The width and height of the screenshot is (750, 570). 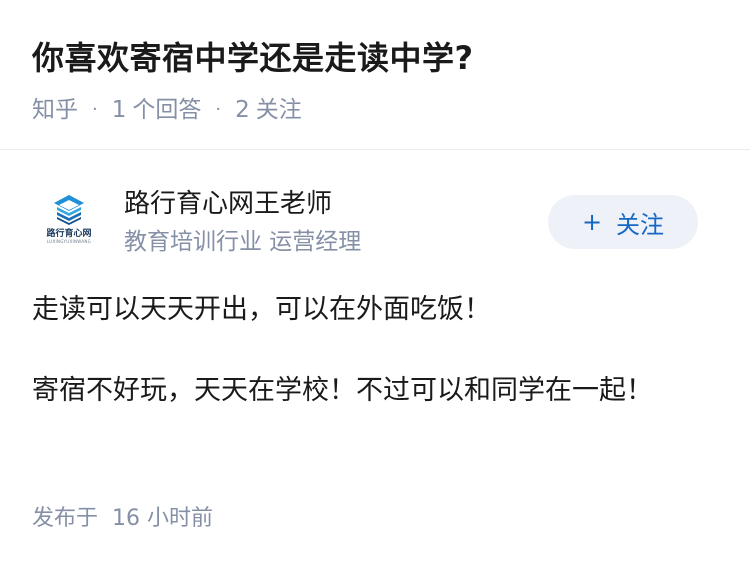 What do you see at coordinates (342, 390) in the screenshot?
I see `answer-paragraph: 寄宿不好玩，天天在学校！不过可以和同学在一起！` at bounding box center [342, 390].